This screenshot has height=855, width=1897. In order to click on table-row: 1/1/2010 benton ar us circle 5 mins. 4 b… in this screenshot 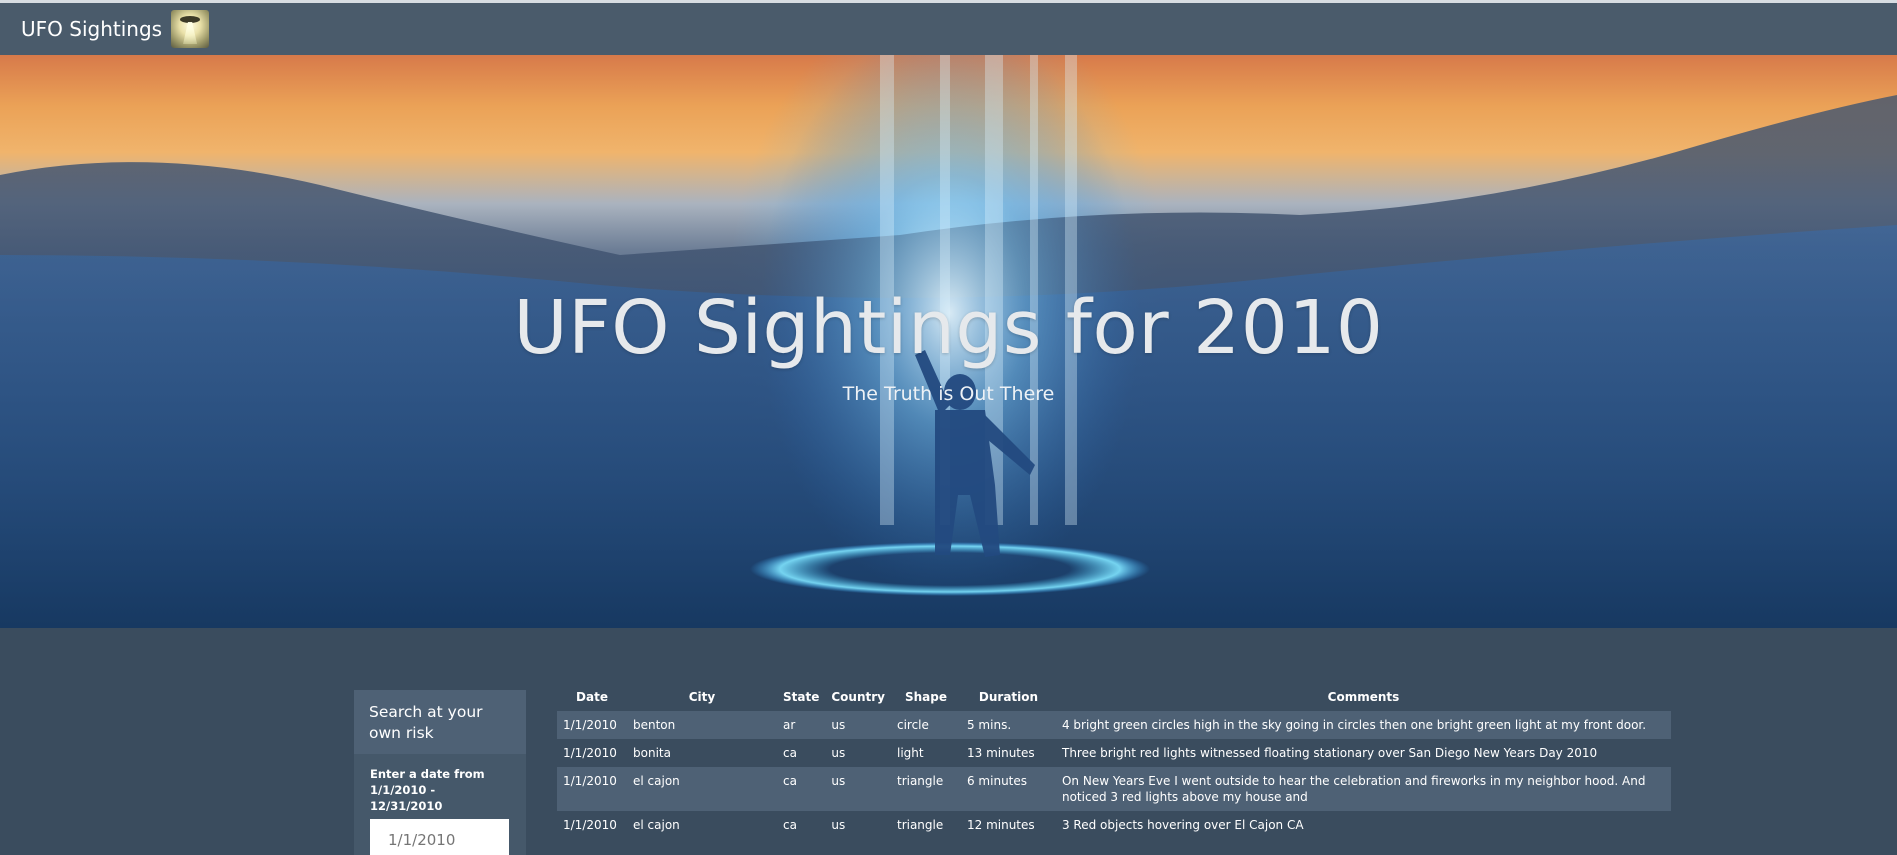, I will do `click(1114, 725)`.